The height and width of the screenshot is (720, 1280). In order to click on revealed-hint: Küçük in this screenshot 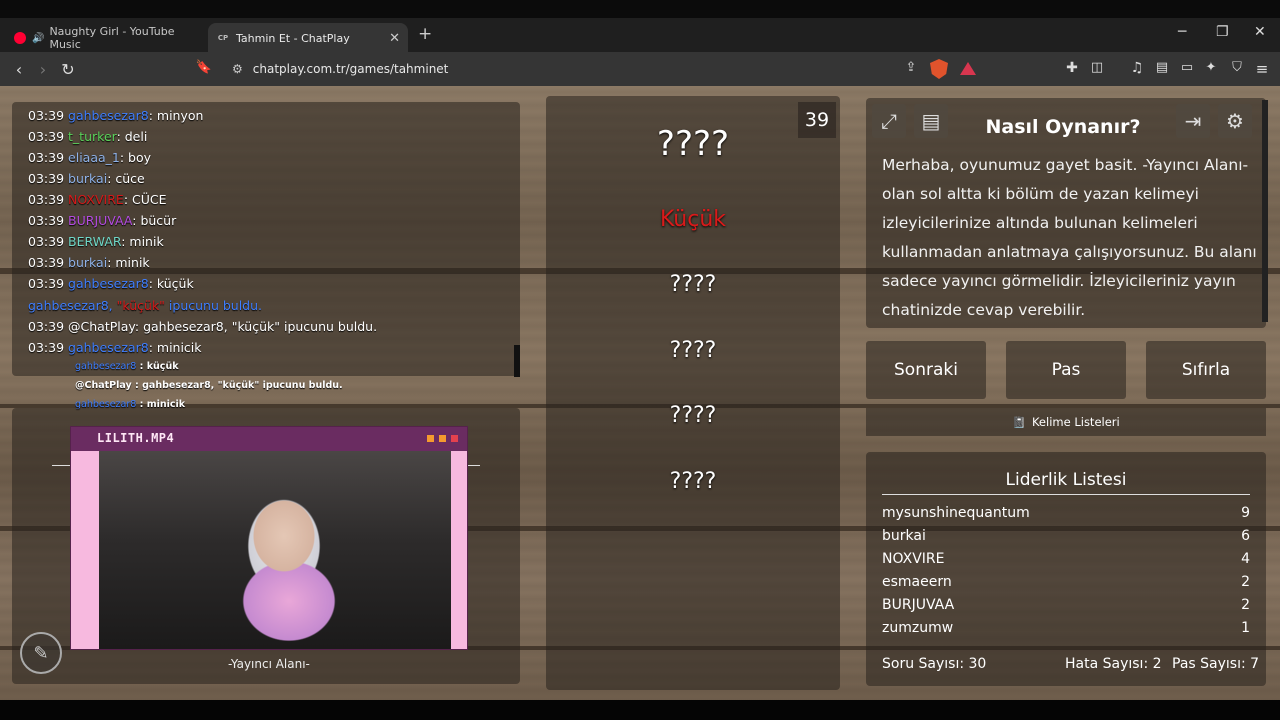, I will do `click(693, 219)`.